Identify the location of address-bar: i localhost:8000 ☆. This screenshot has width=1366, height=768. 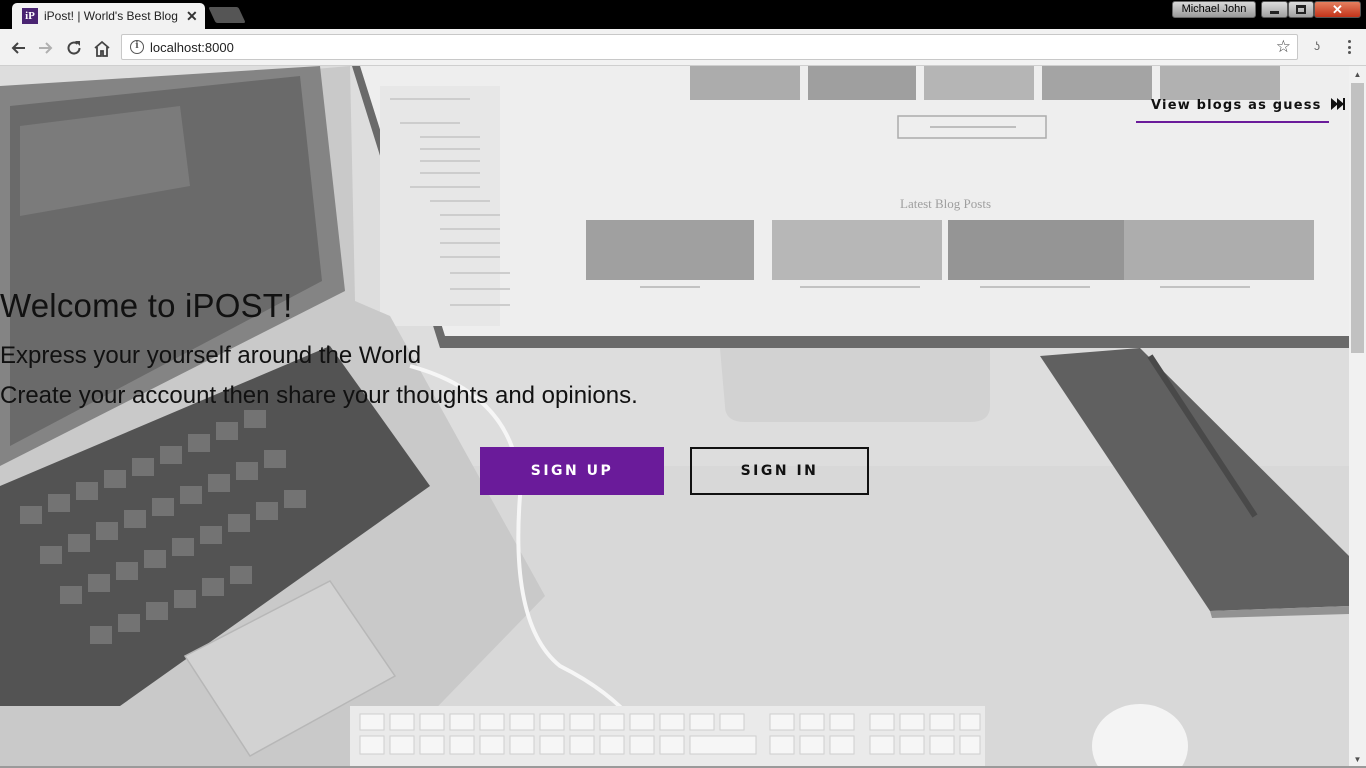
(709, 47).